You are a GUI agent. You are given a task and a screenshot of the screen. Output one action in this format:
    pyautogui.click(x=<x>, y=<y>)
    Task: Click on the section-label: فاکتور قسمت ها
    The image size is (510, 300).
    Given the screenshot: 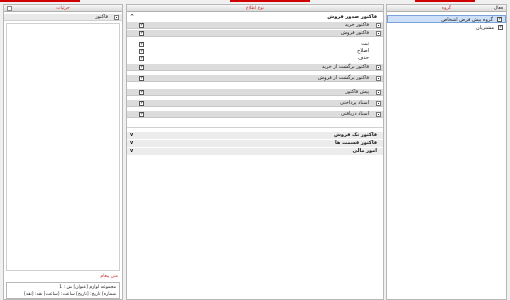 What is the action you would take?
    pyautogui.click(x=356, y=143)
    